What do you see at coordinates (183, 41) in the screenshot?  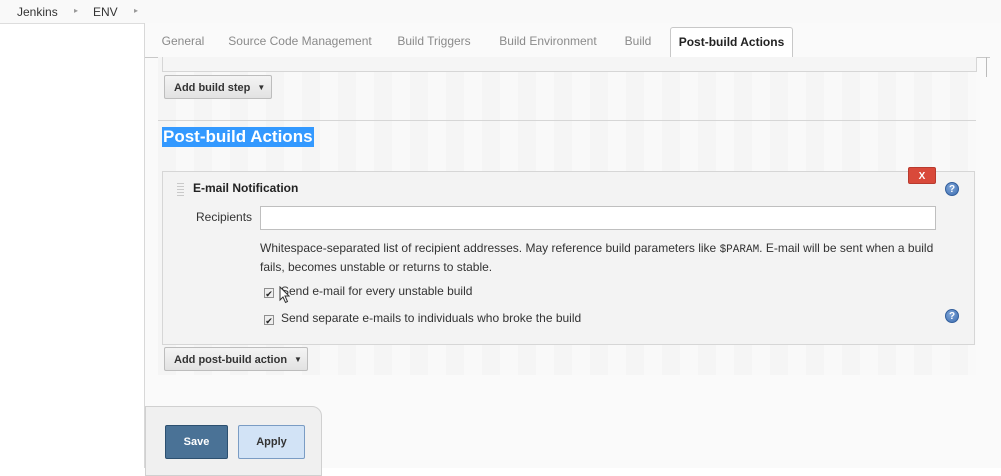 I see `tab-general: General` at bounding box center [183, 41].